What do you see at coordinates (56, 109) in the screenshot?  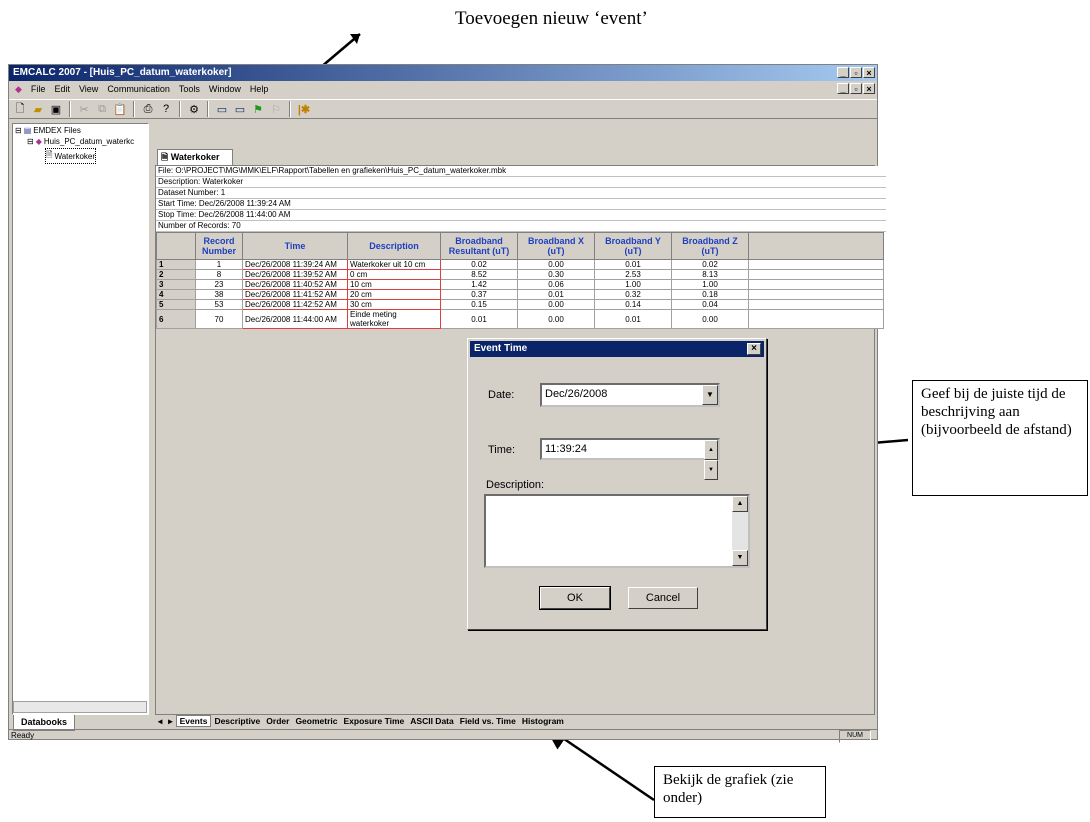 I see `save-icon: ▣` at bounding box center [56, 109].